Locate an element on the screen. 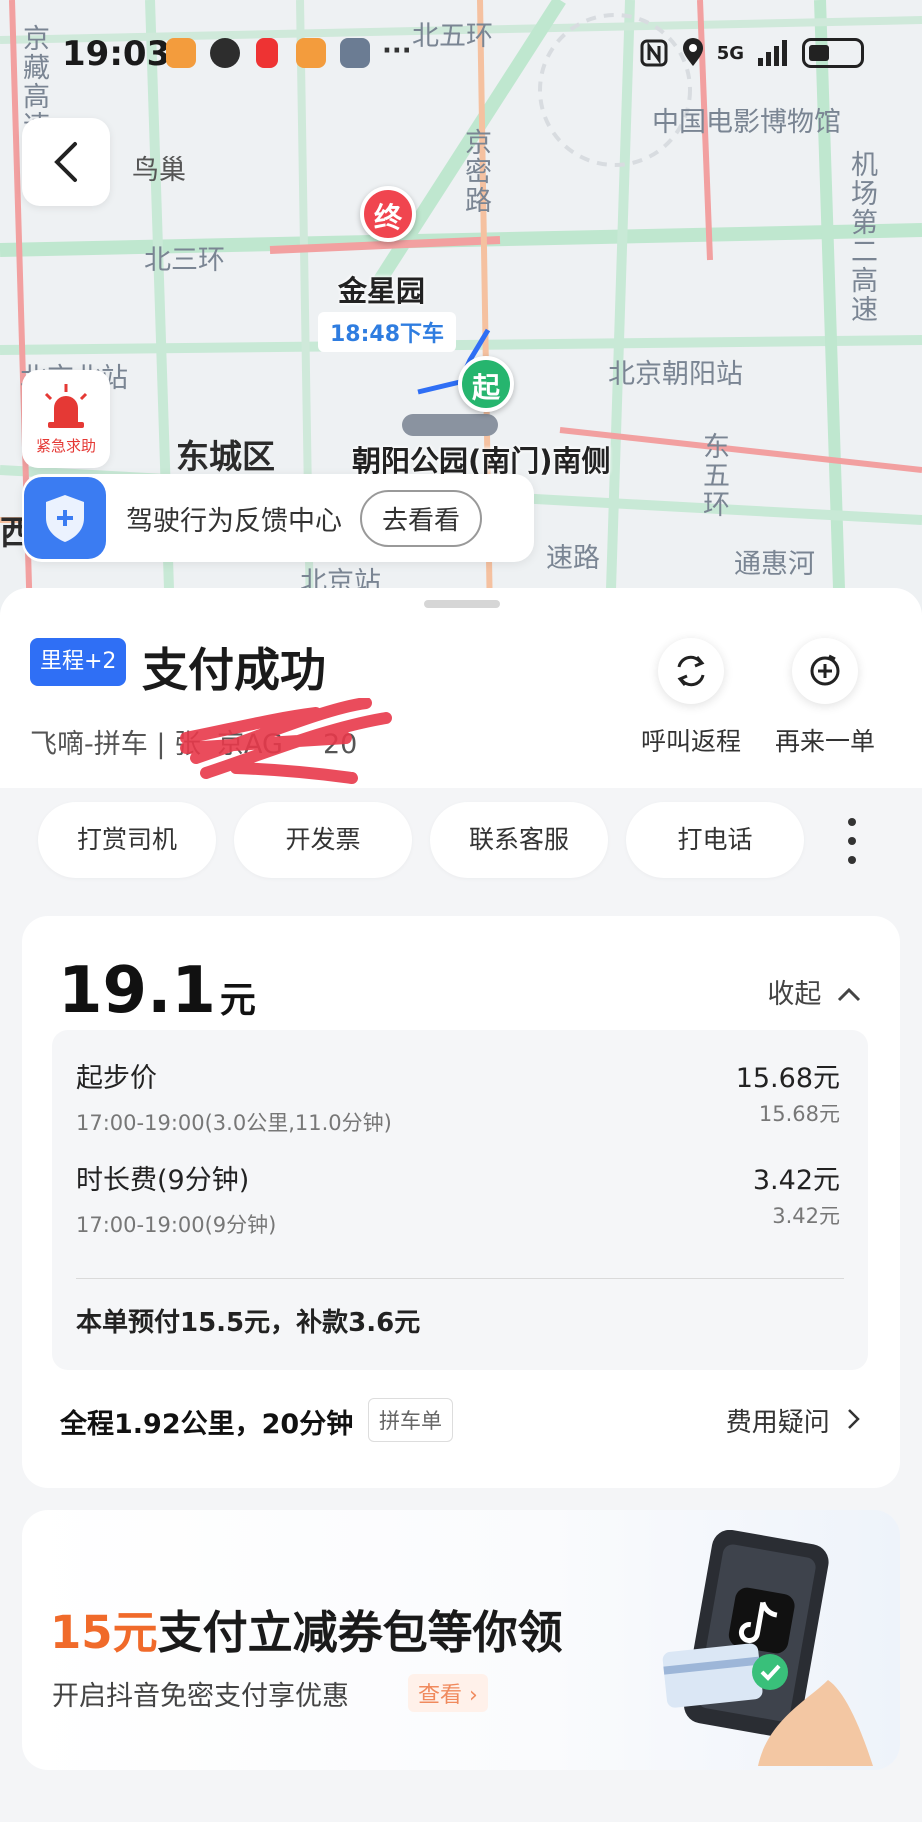 The image size is (922, 1822). fare-item-value: 15.68元 is located at coordinates (787, 1078).